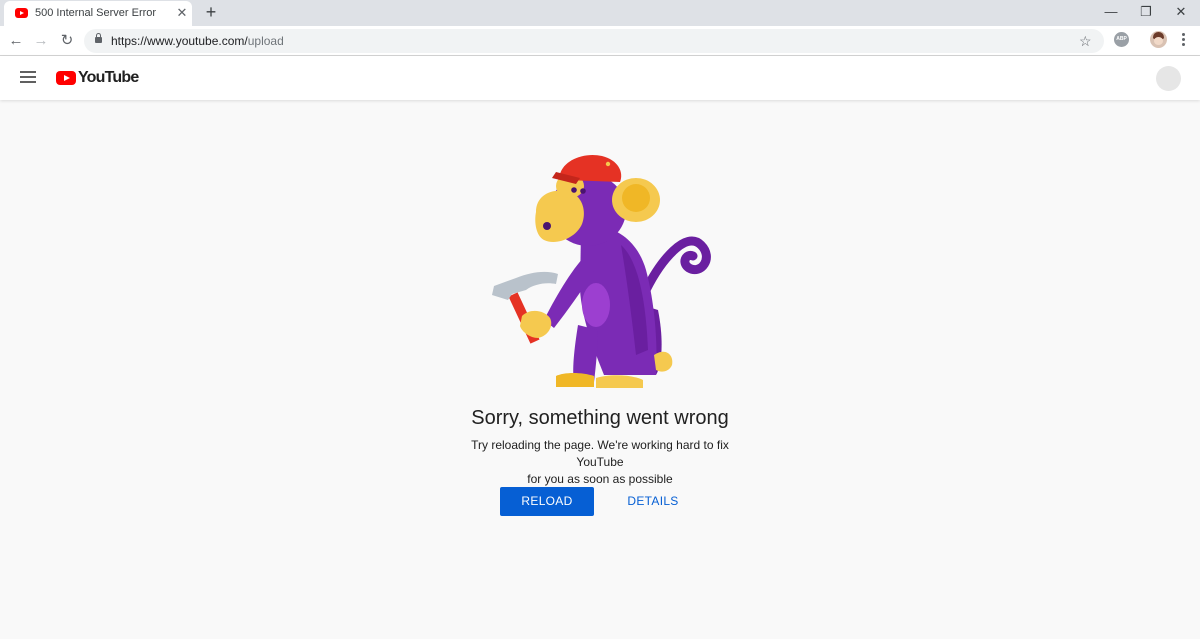  Describe the element at coordinates (653, 501) in the screenshot. I see `details-button: DETAILS` at that location.